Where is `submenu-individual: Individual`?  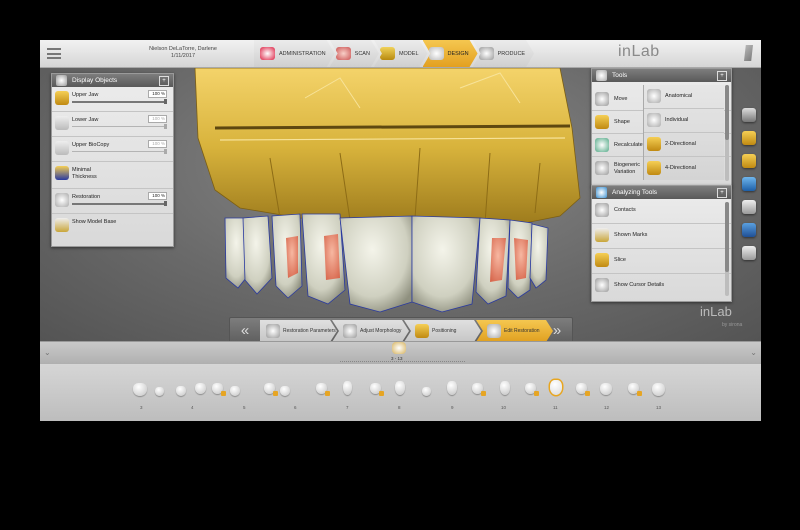
submenu-individual: Individual is located at coordinates (684, 121).